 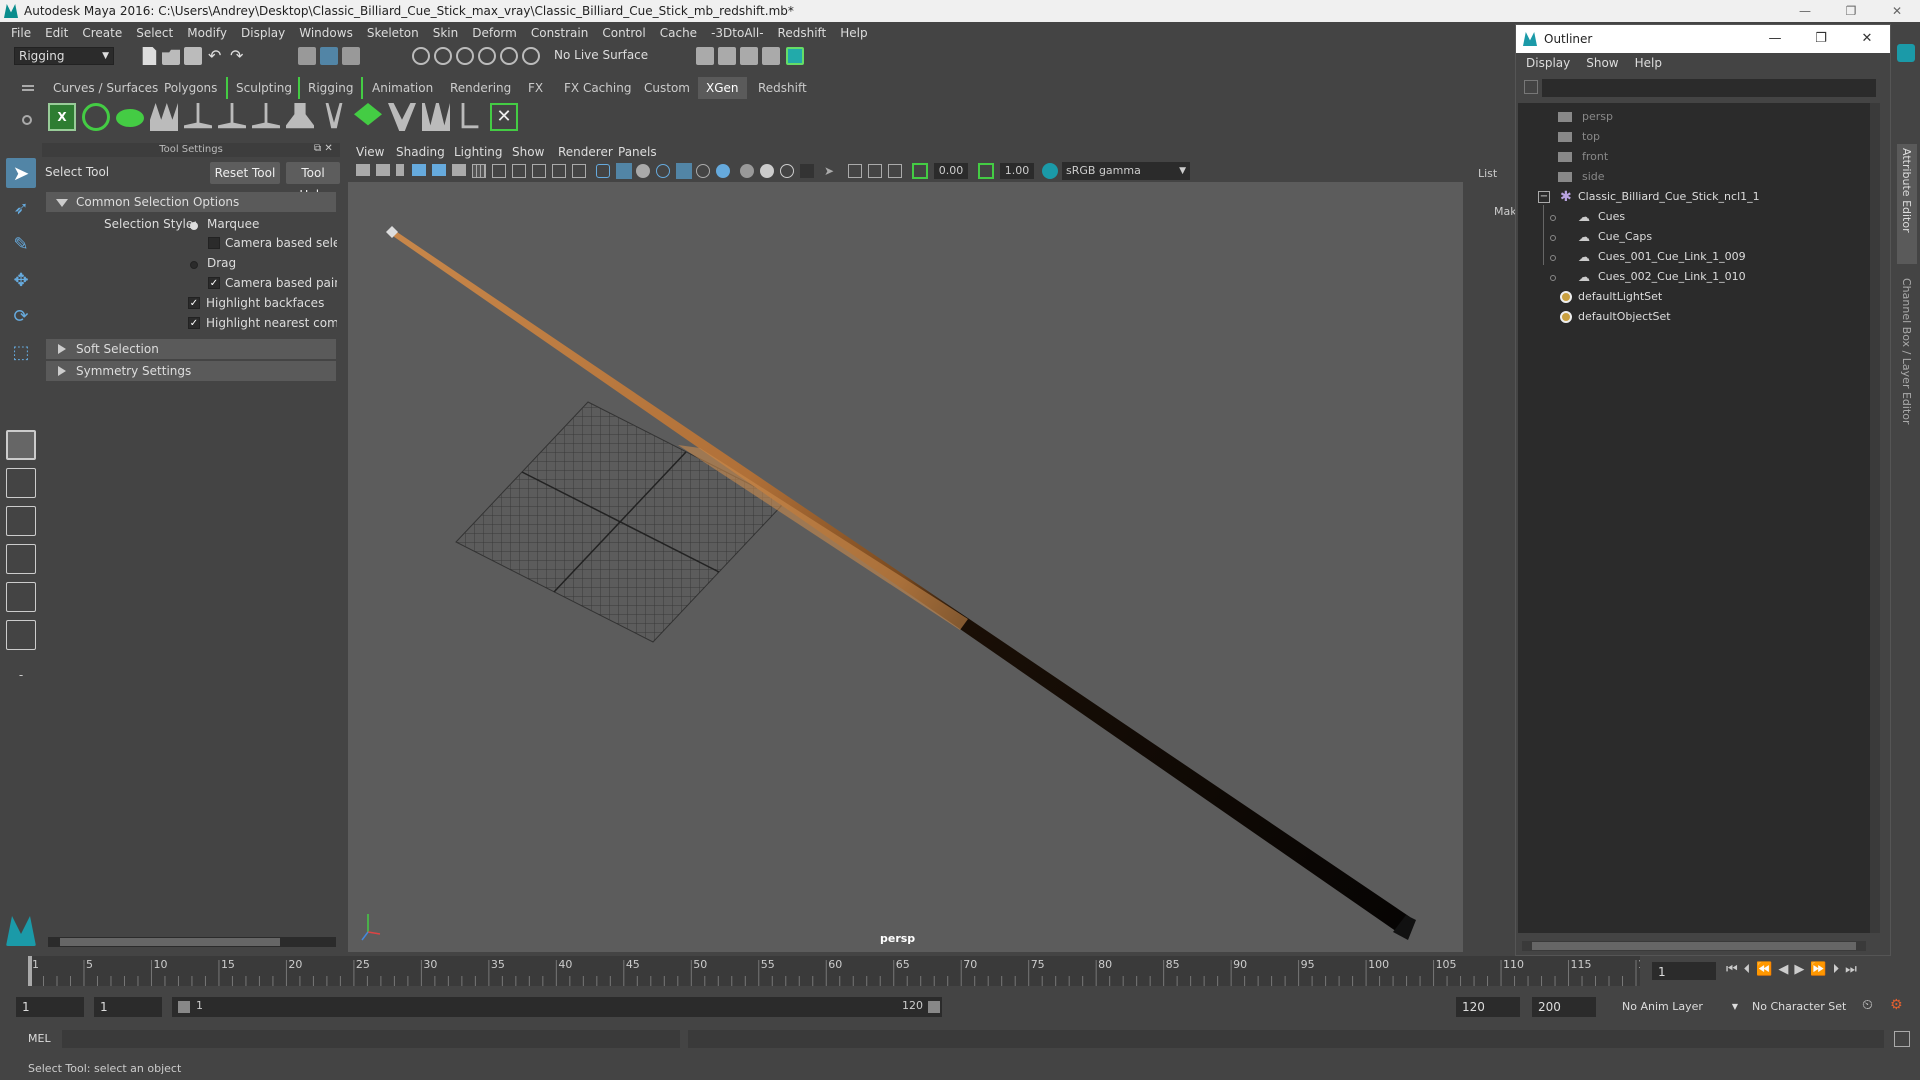 What do you see at coordinates (439, 170) in the screenshot?
I see `2d-pan-zoom-icon` at bounding box center [439, 170].